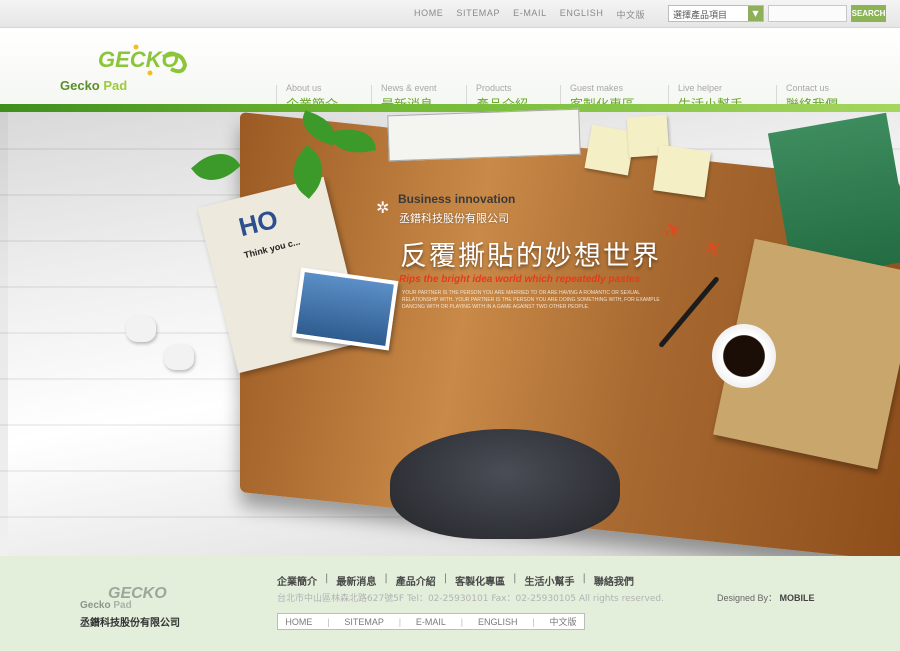 This screenshot has width=900, height=651. Describe the element at coordinates (80, 85) in the screenshot. I see `logo-word-gecko: Gecko` at that location.